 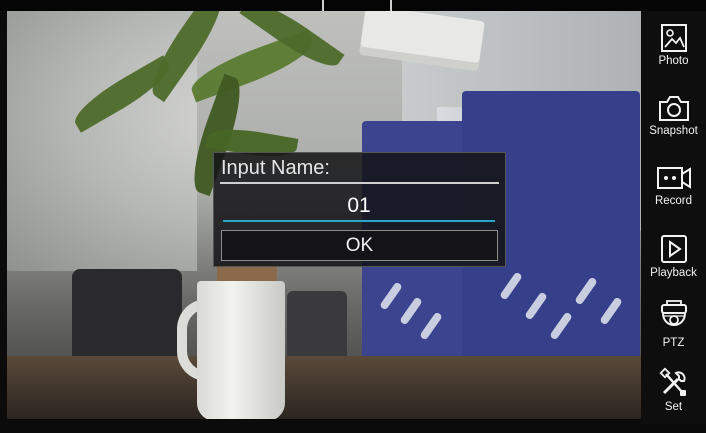 I want to click on photo-button: Photo, so click(x=673, y=56).